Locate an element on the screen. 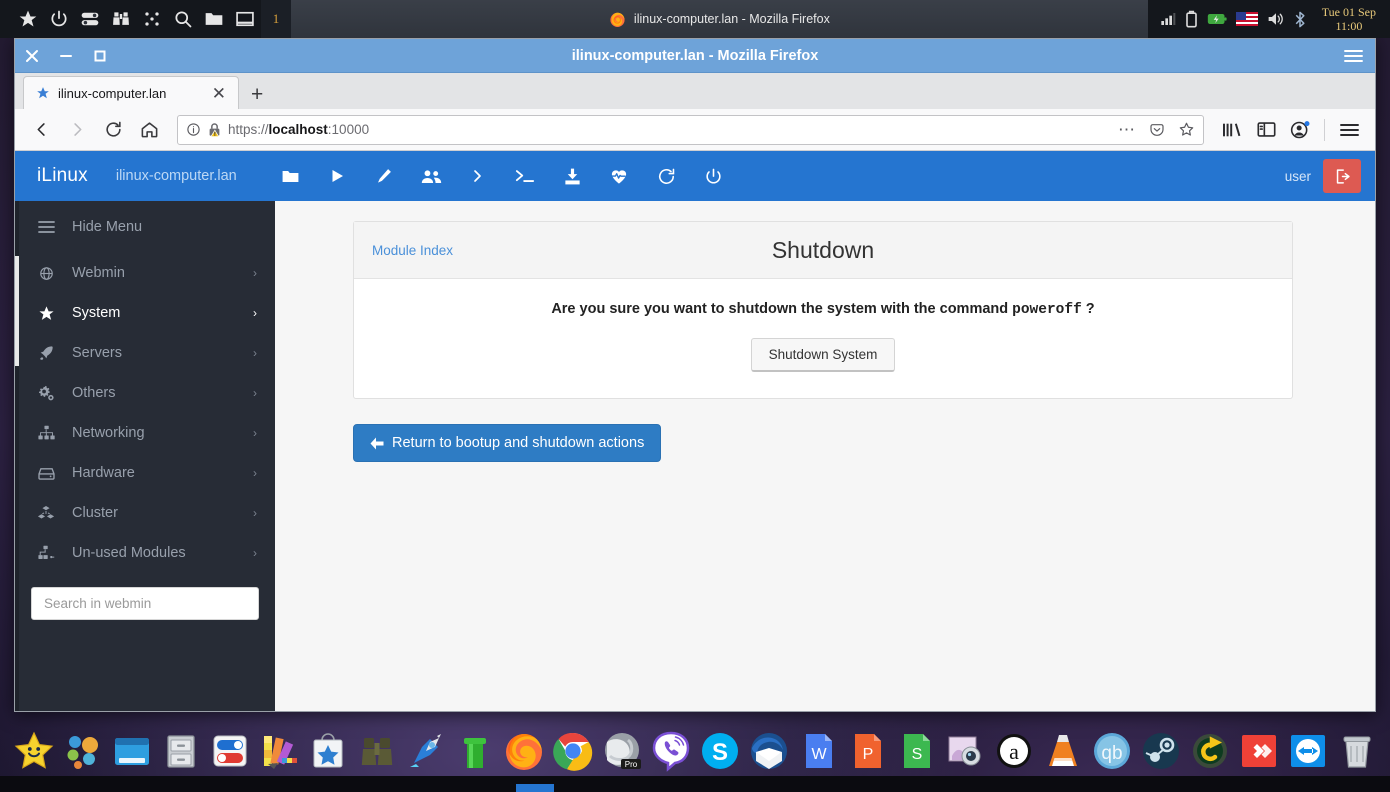  bluetooth-icon is located at coordinates (1300, 19).